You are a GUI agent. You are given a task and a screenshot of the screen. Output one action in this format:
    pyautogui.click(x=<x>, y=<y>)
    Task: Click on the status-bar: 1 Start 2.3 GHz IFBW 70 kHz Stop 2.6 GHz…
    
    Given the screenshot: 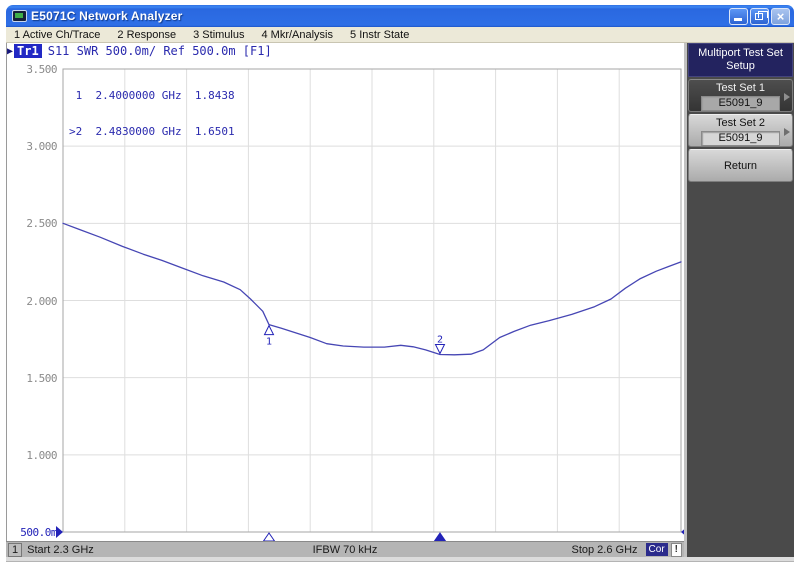 What is the action you would take?
    pyautogui.click(x=345, y=549)
    